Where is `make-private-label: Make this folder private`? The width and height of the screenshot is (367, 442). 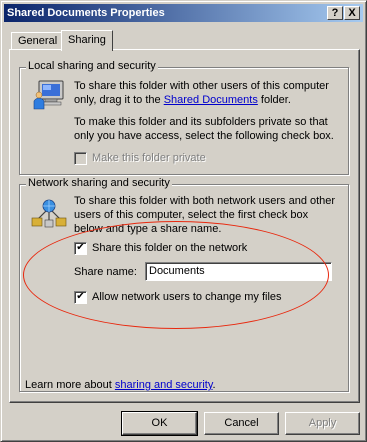
make-private-label: Make this folder private is located at coordinates (149, 158).